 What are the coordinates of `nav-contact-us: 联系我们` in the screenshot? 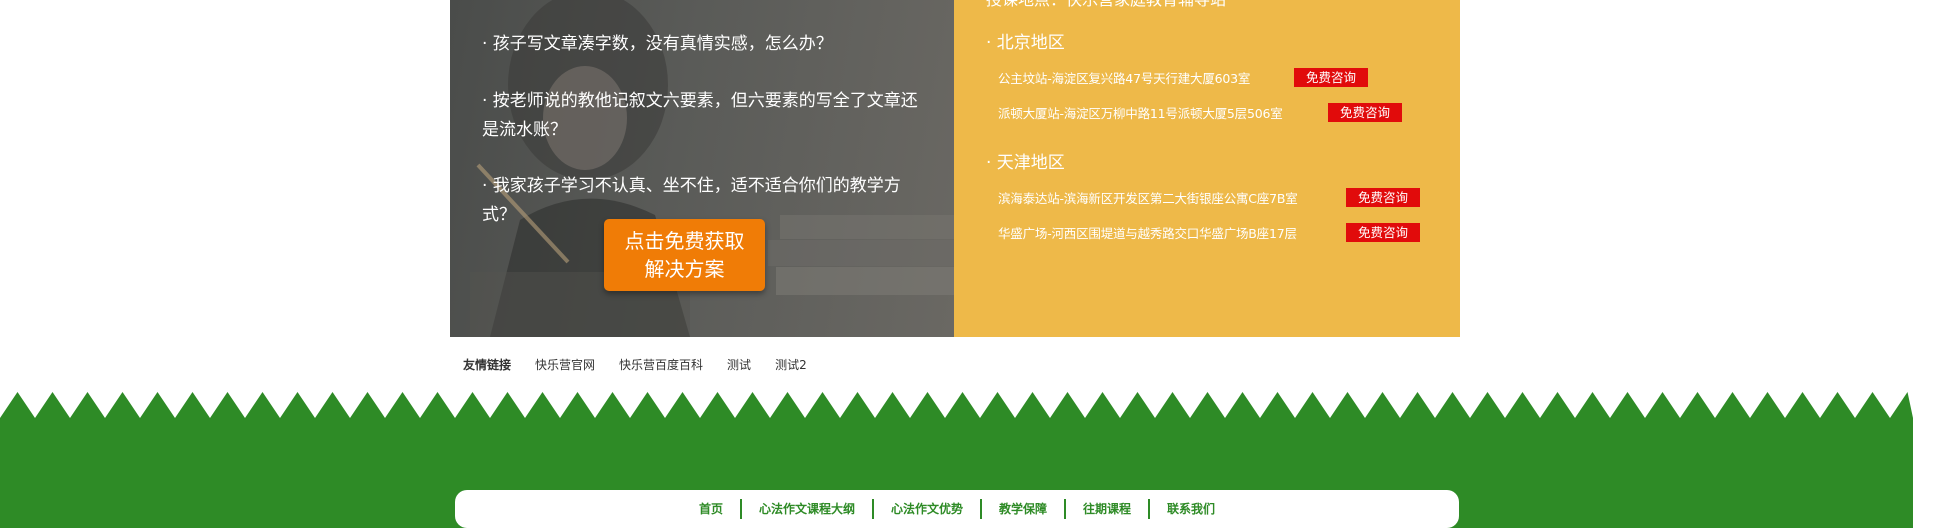 It's located at (1191, 509).